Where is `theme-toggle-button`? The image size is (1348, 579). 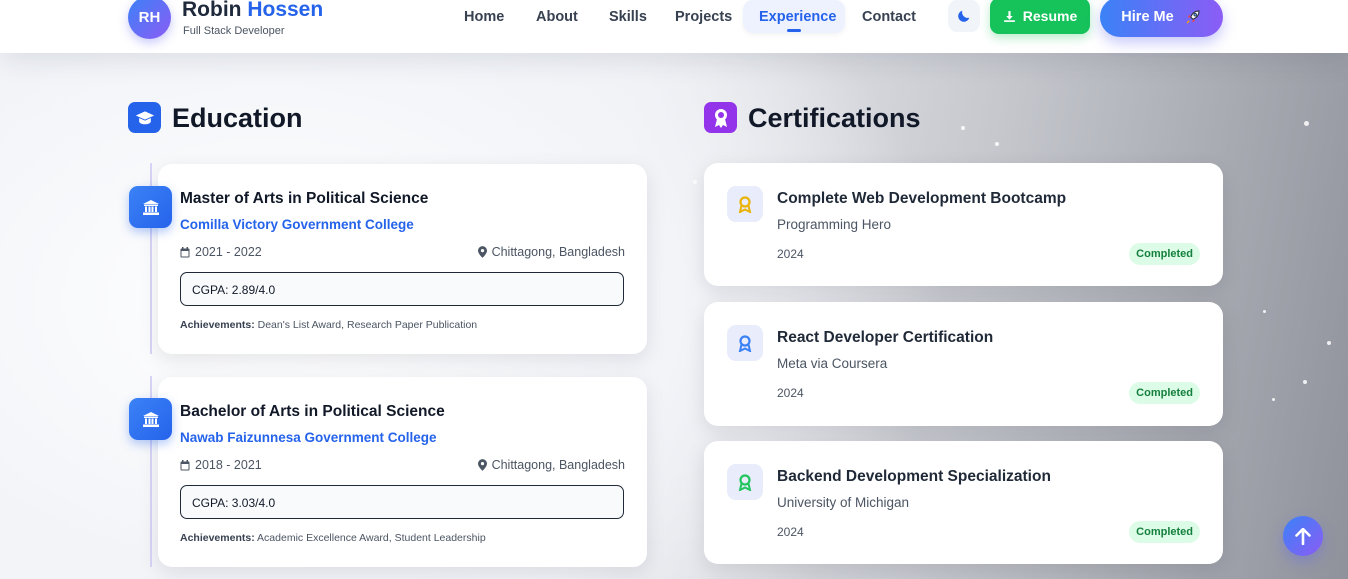
theme-toggle-button is located at coordinates (964, 16).